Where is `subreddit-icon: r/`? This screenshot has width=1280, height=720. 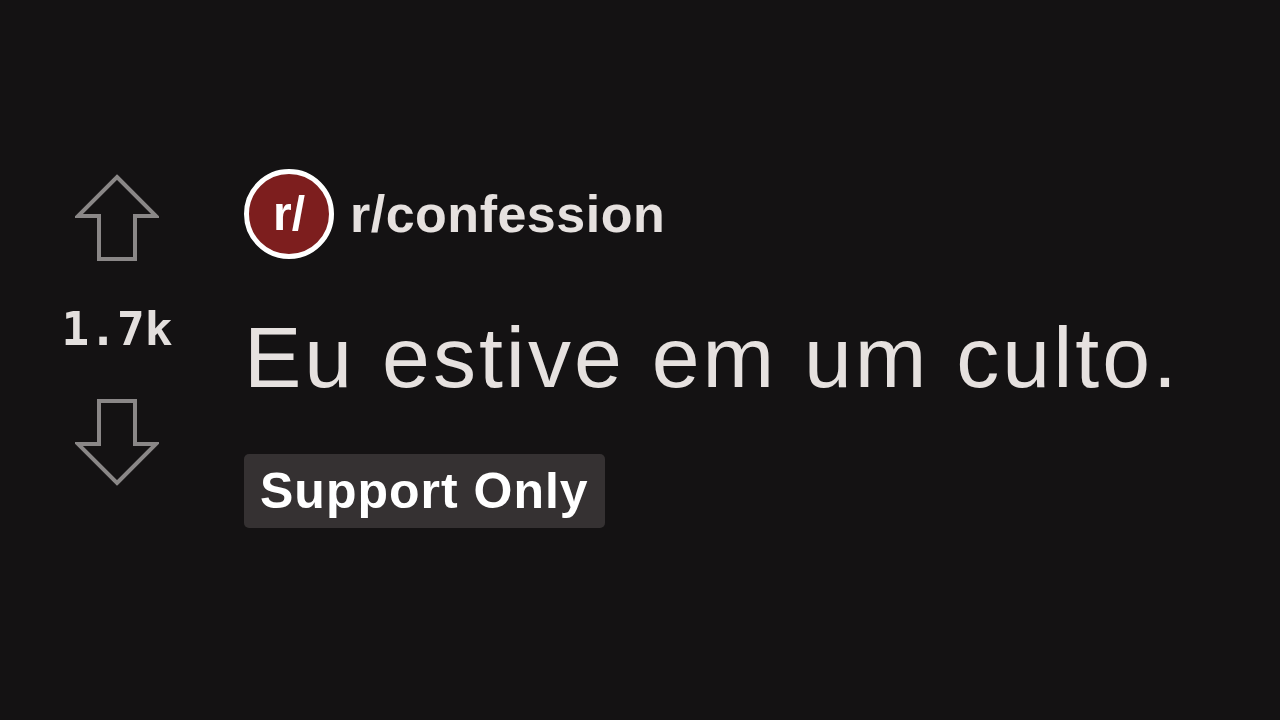 subreddit-icon: r/ is located at coordinates (289, 214).